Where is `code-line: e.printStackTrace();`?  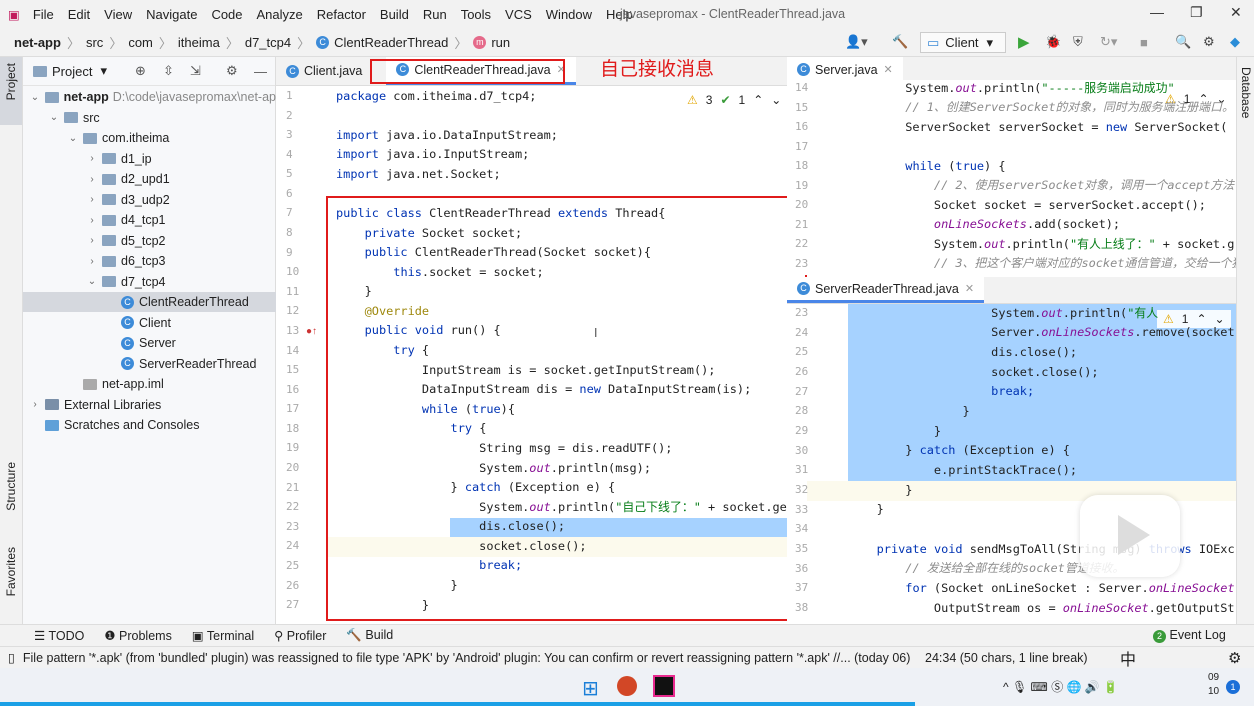 code-line: e.printStackTrace(); is located at coordinates (962, 470).